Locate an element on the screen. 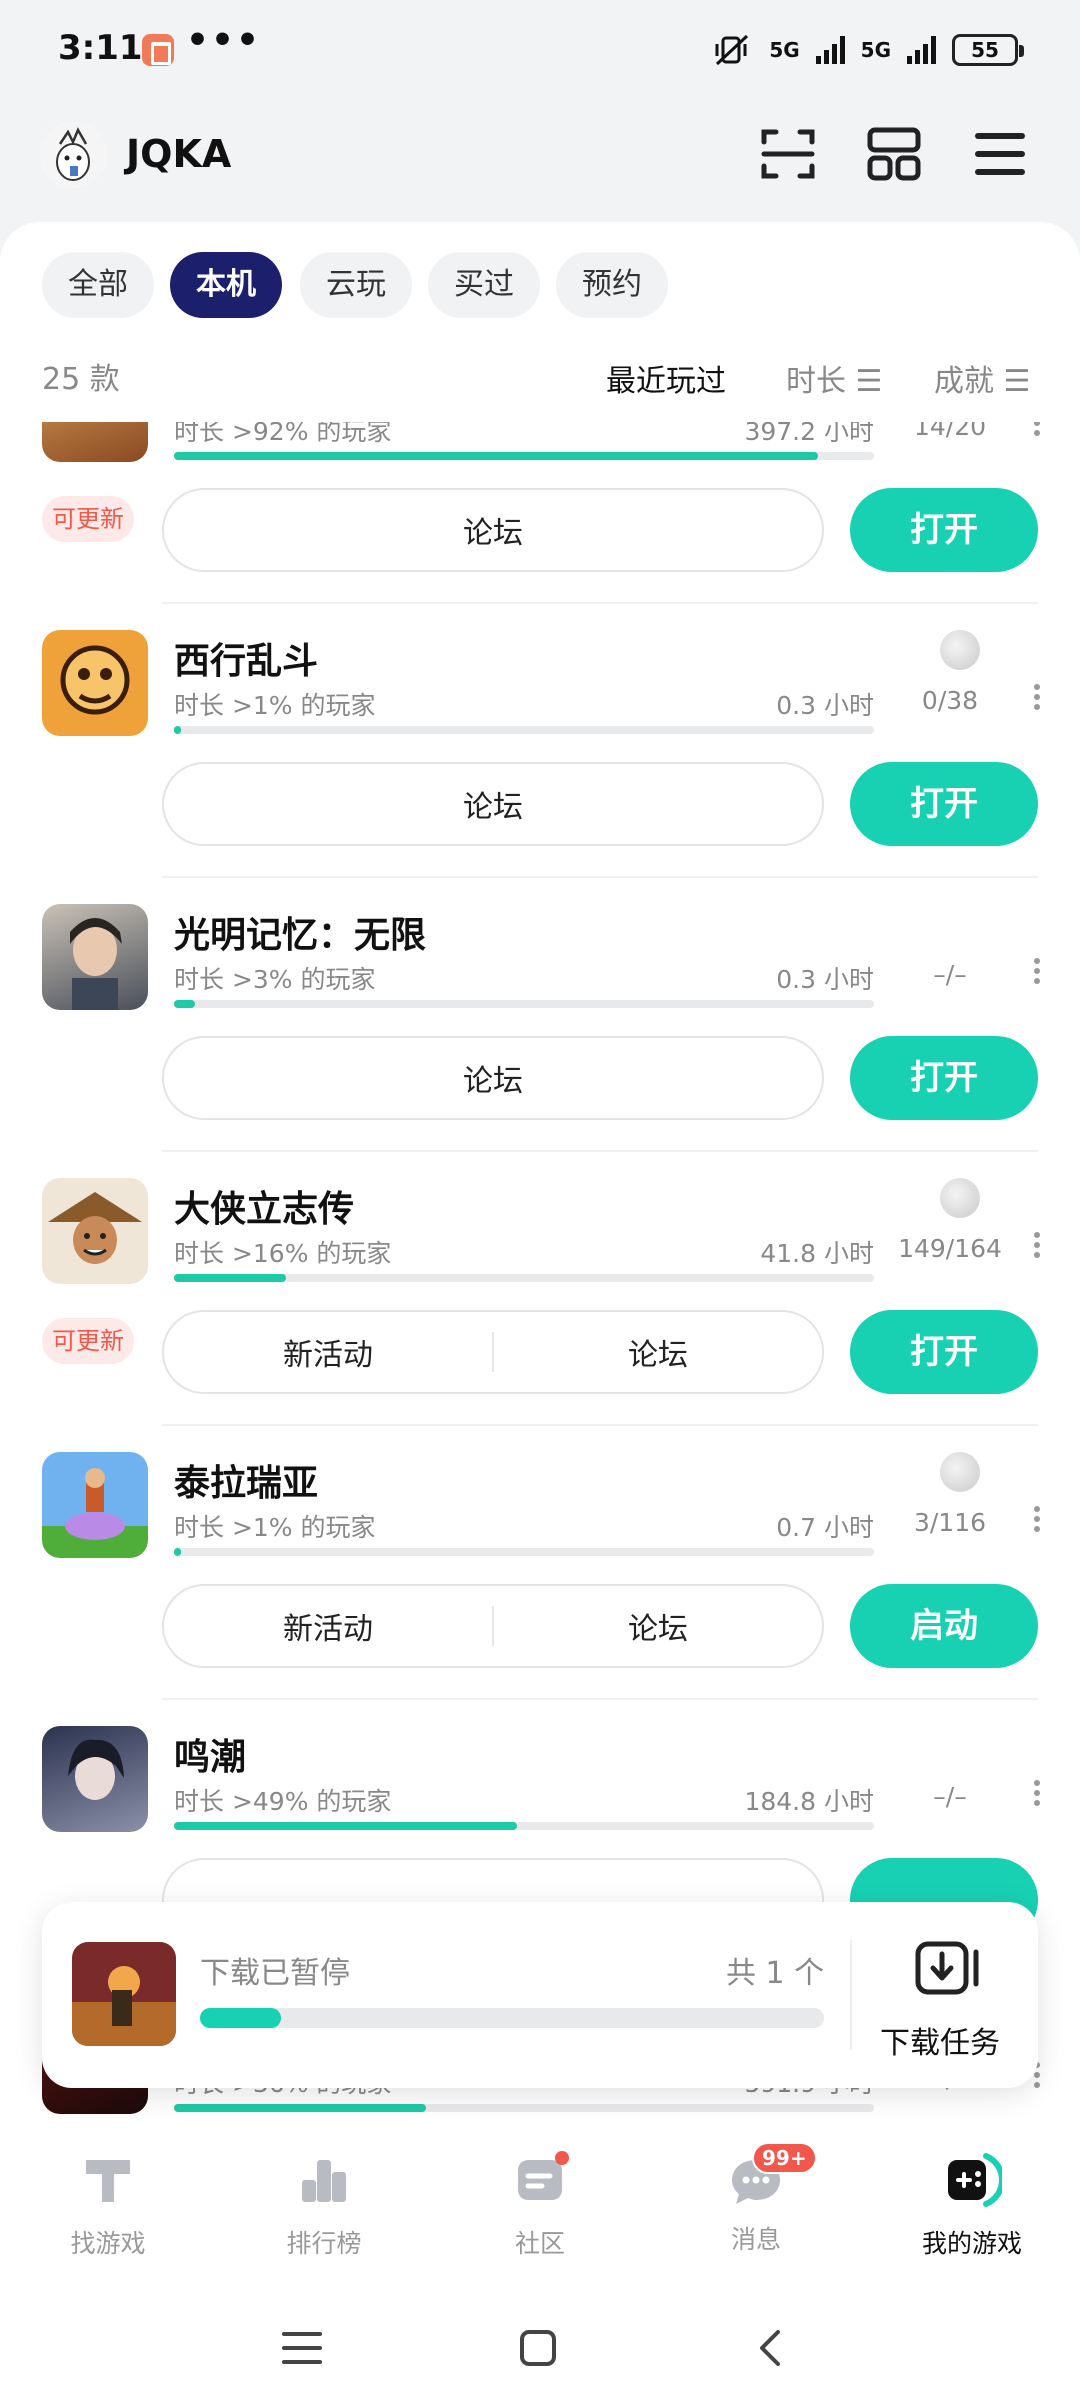  nav-rankings: 排行榜 is located at coordinates (324, 2205).